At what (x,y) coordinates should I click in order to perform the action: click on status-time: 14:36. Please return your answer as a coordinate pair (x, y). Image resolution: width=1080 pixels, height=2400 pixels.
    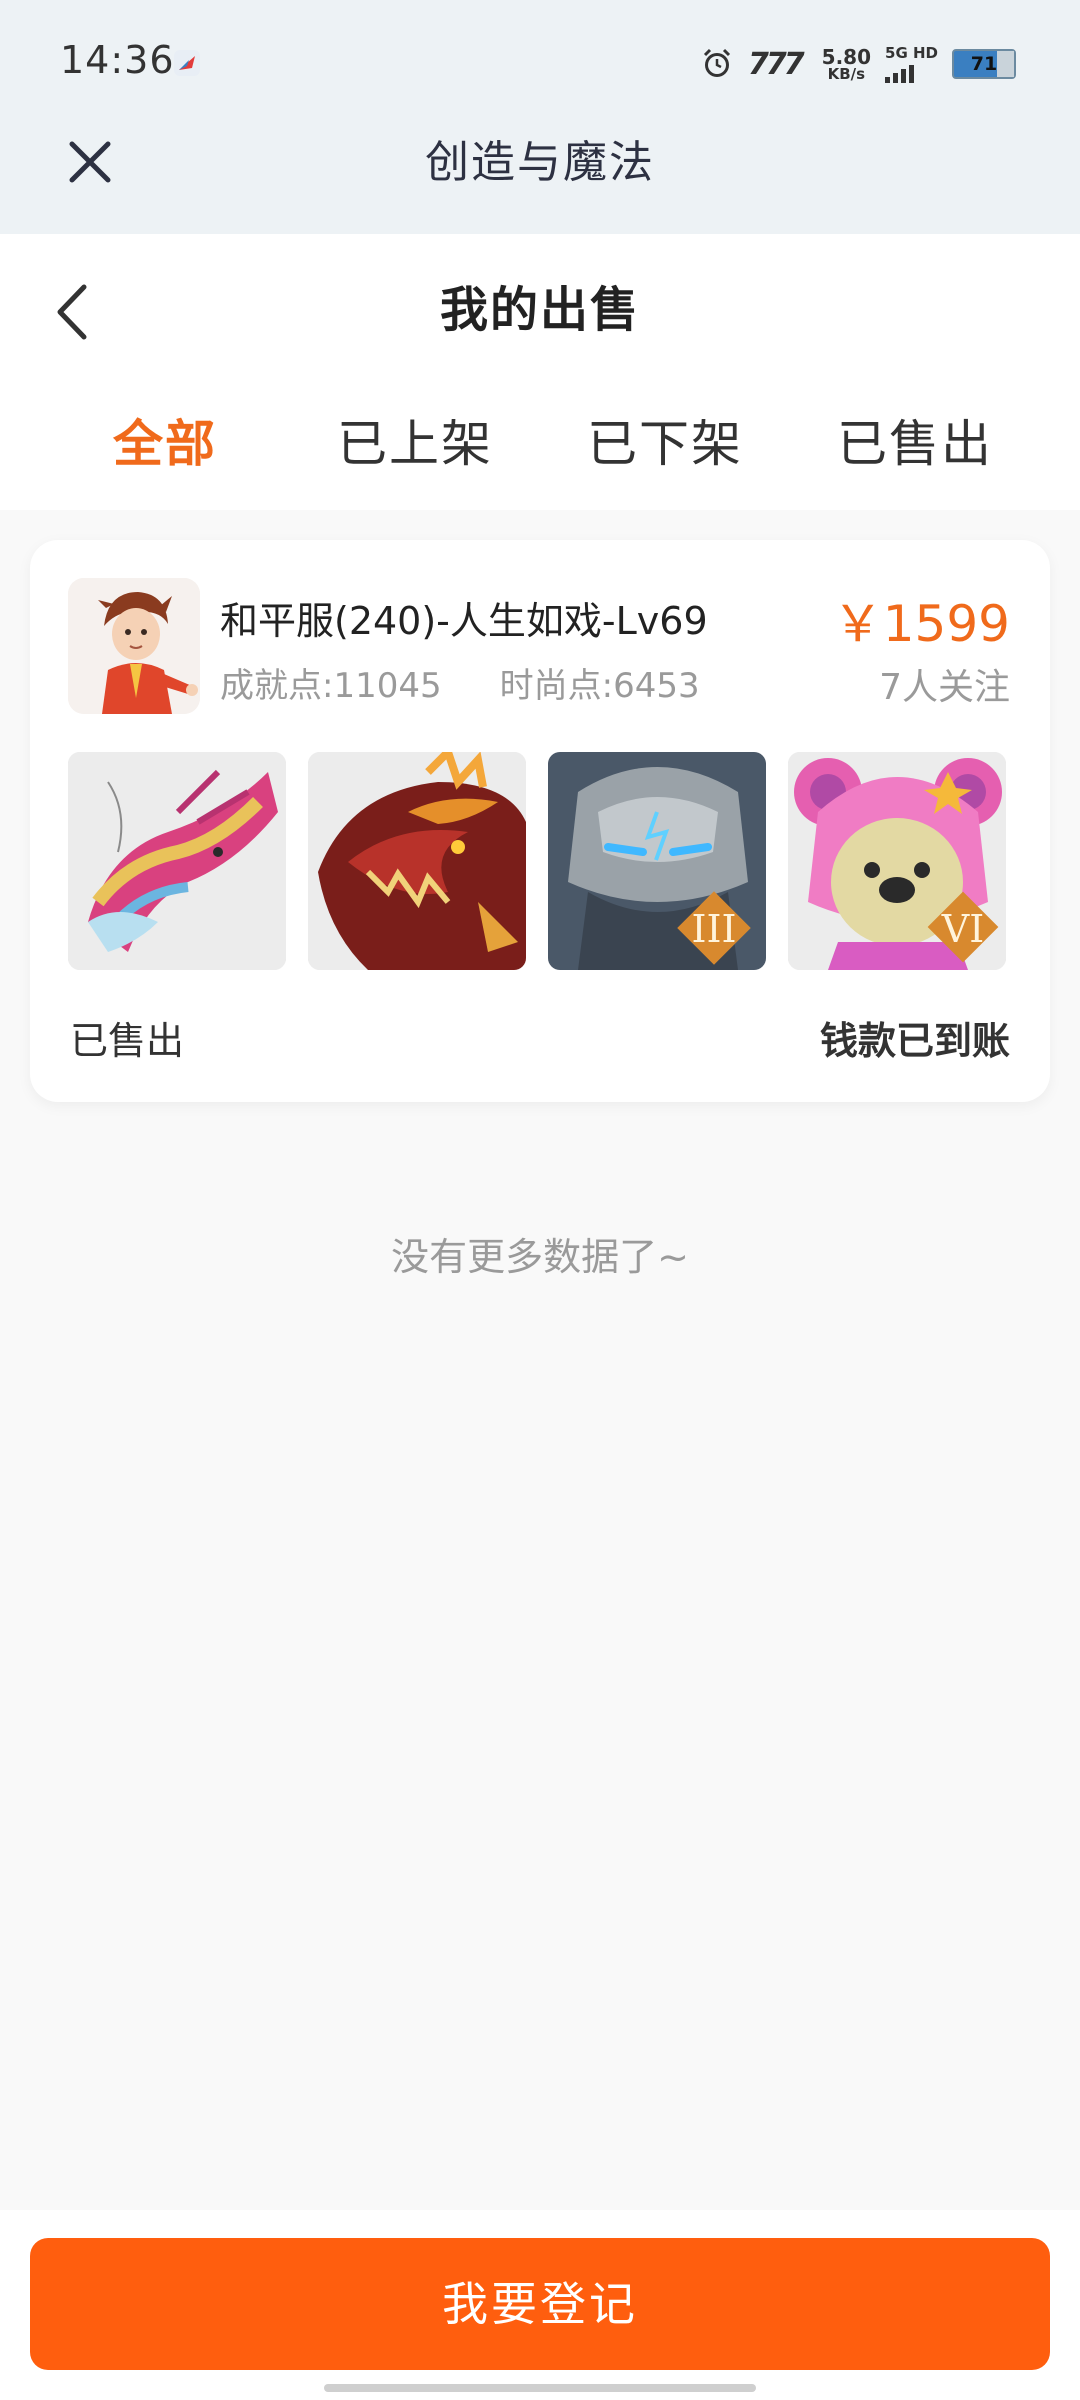
    Looking at the image, I should click on (117, 60).